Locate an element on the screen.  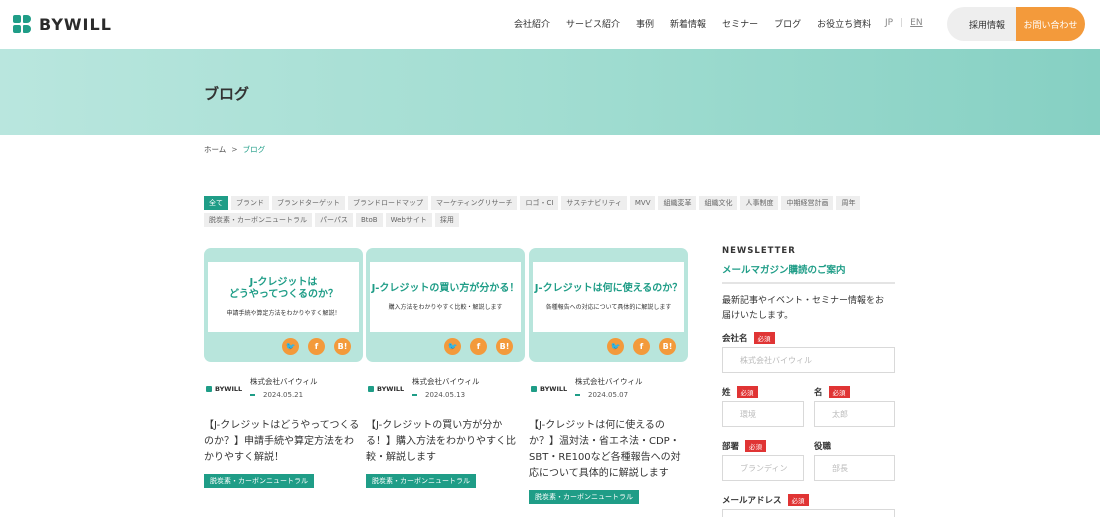
post-date: 2024.05.21 is located at coordinates (276, 395).